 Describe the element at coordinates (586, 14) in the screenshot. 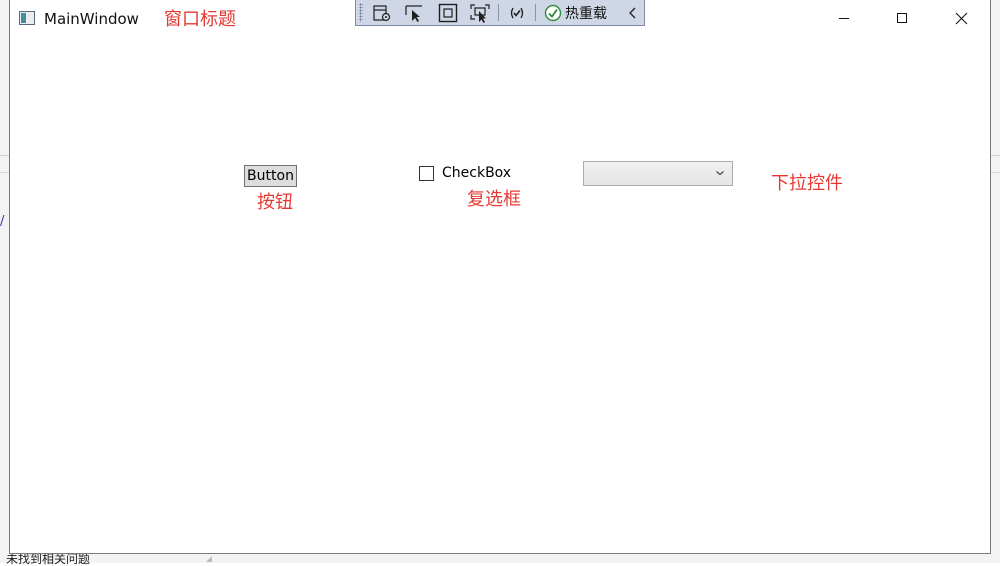

I see `hot-reload-label: 热重载` at that location.